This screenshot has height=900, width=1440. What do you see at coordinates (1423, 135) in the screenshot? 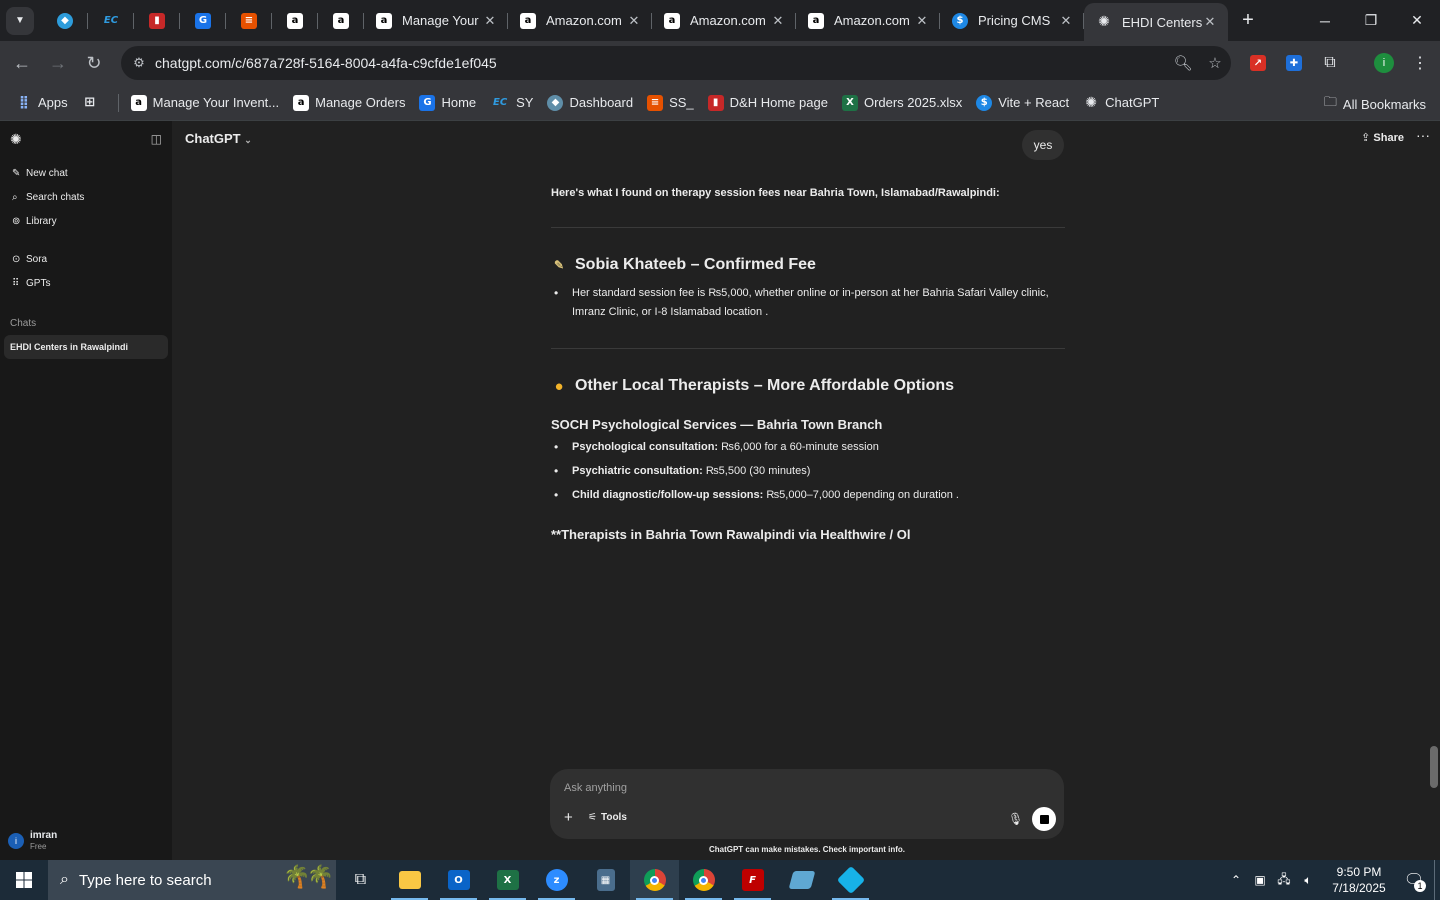
I see `more-options-icon: ···` at bounding box center [1423, 135].